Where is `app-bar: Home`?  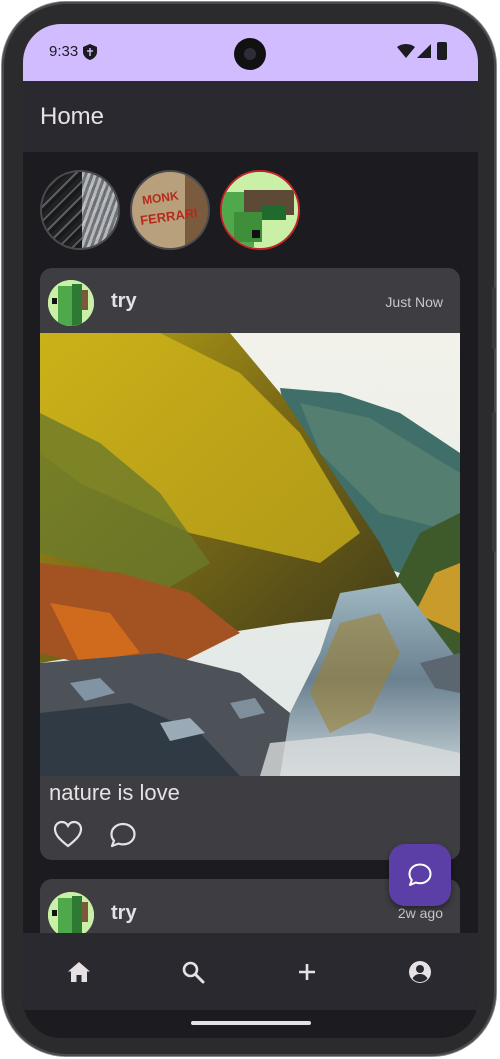 app-bar: Home is located at coordinates (250, 116).